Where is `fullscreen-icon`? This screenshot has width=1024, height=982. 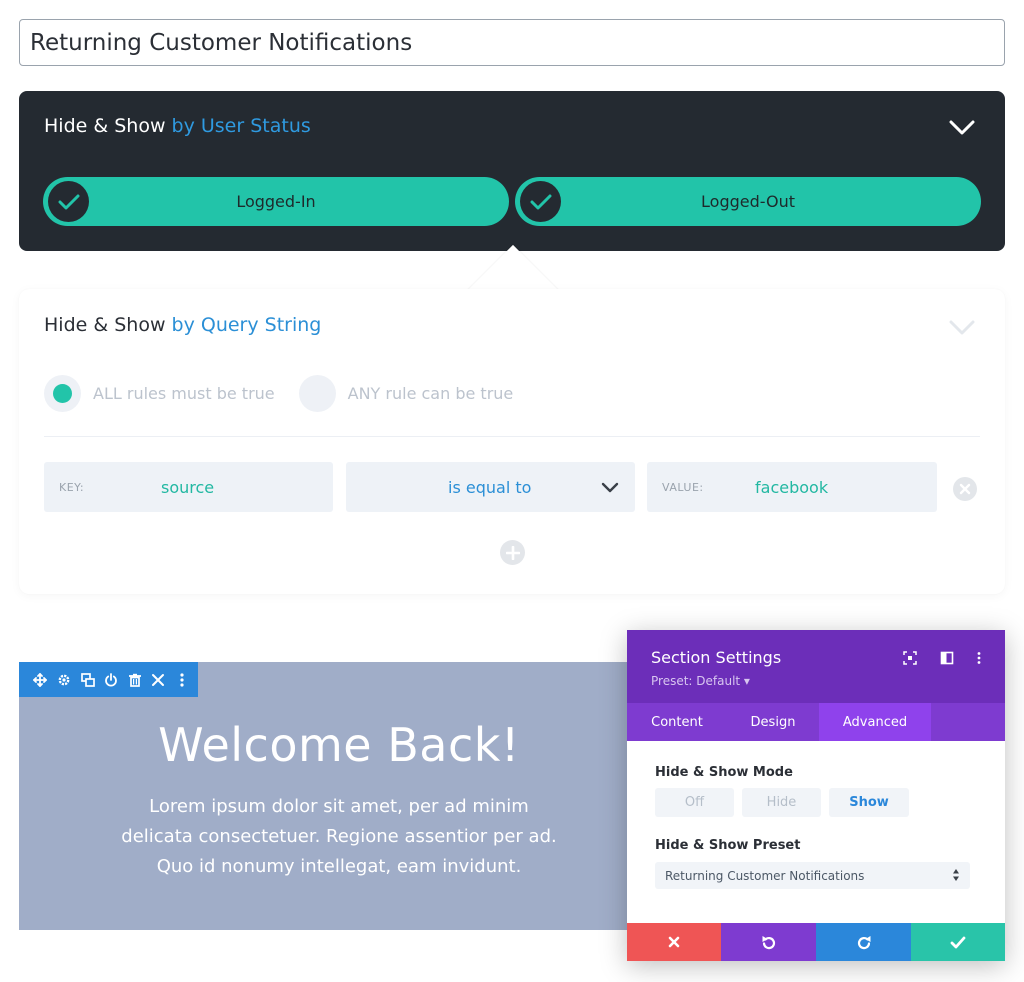 fullscreen-icon is located at coordinates (910, 658).